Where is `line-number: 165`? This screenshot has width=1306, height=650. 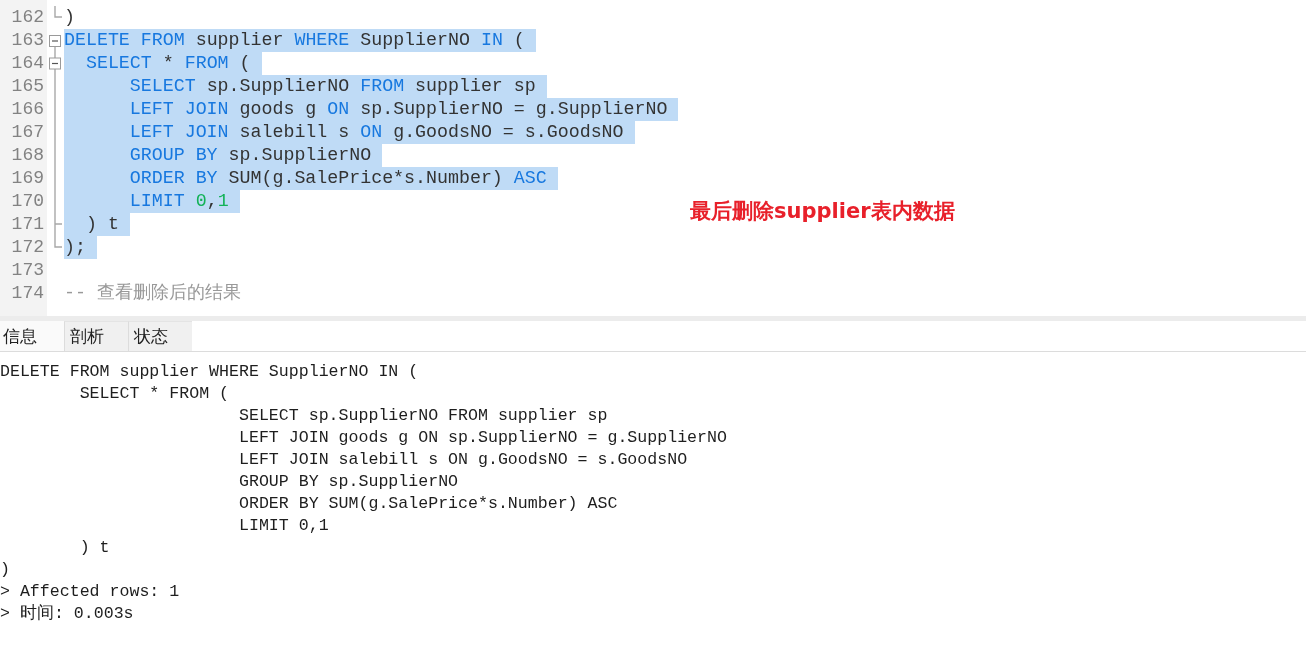 line-number: 165 is located at coordinates (27, 86).